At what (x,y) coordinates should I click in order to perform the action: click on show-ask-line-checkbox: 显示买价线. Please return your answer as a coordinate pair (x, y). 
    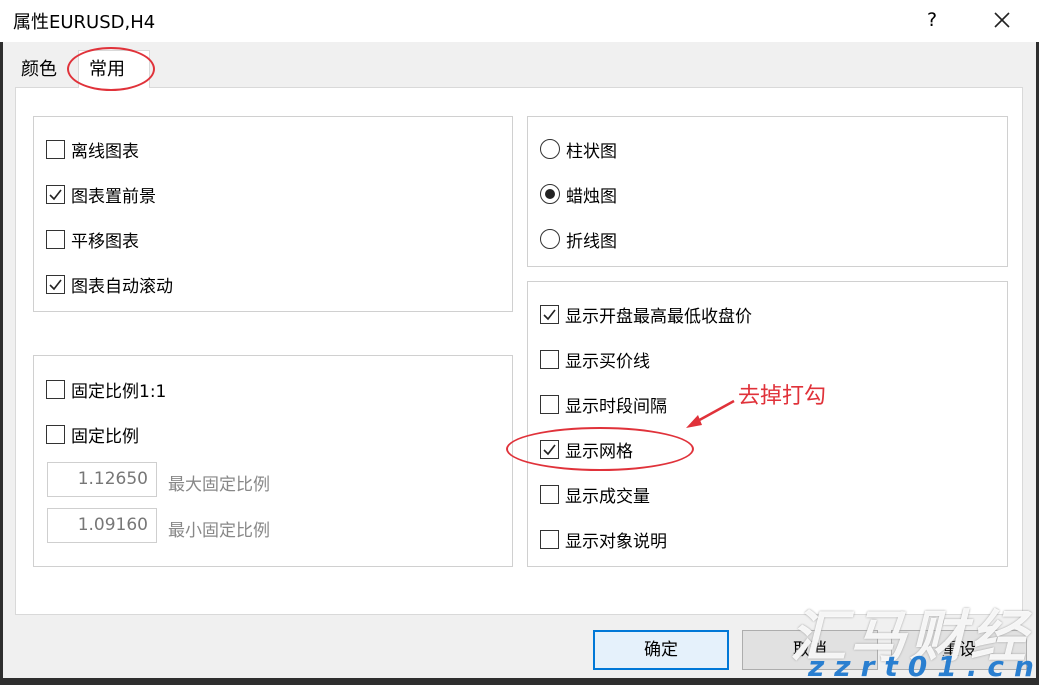
    Looking at the image, I should click on (595, 359).